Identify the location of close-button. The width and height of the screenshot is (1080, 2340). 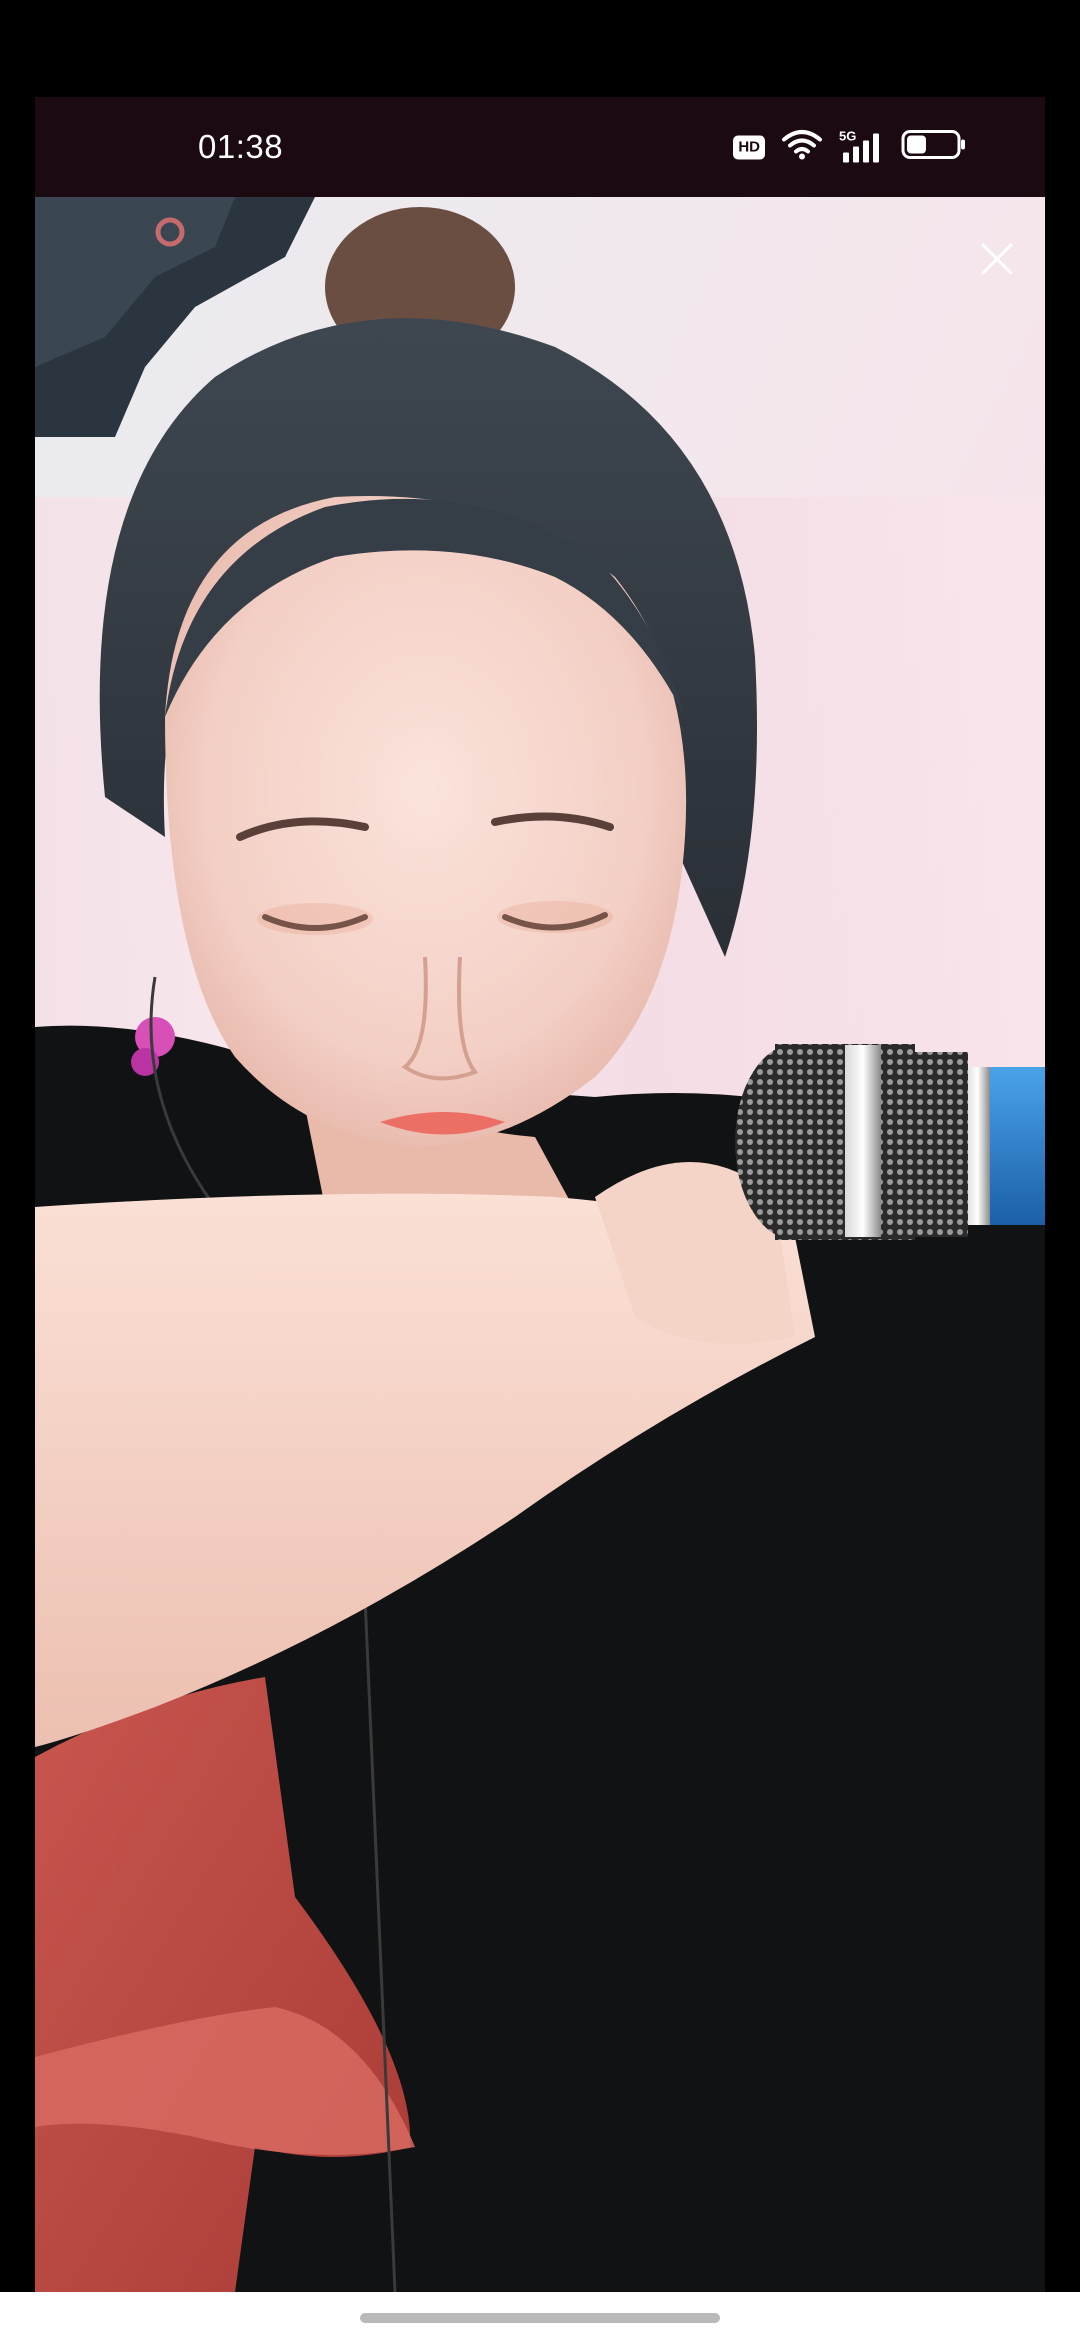
(997, 259).